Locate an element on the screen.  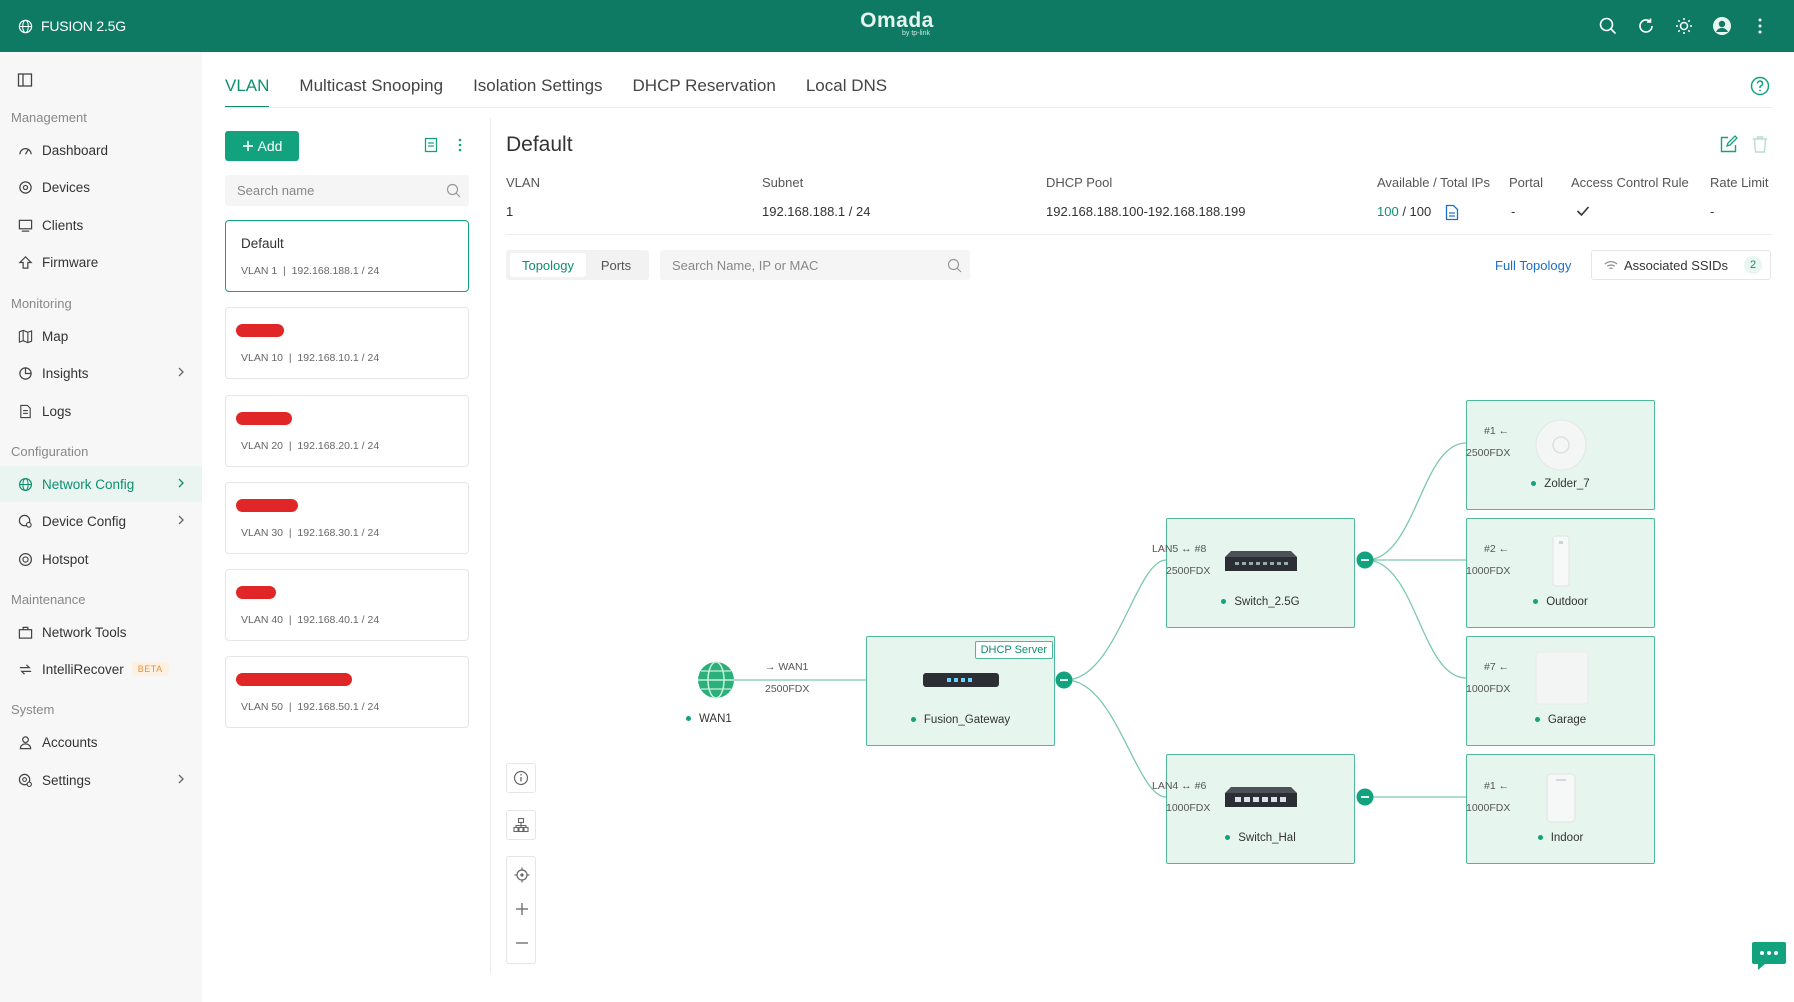
vlan-search-input: Search name is located at coordinates (347, 190).